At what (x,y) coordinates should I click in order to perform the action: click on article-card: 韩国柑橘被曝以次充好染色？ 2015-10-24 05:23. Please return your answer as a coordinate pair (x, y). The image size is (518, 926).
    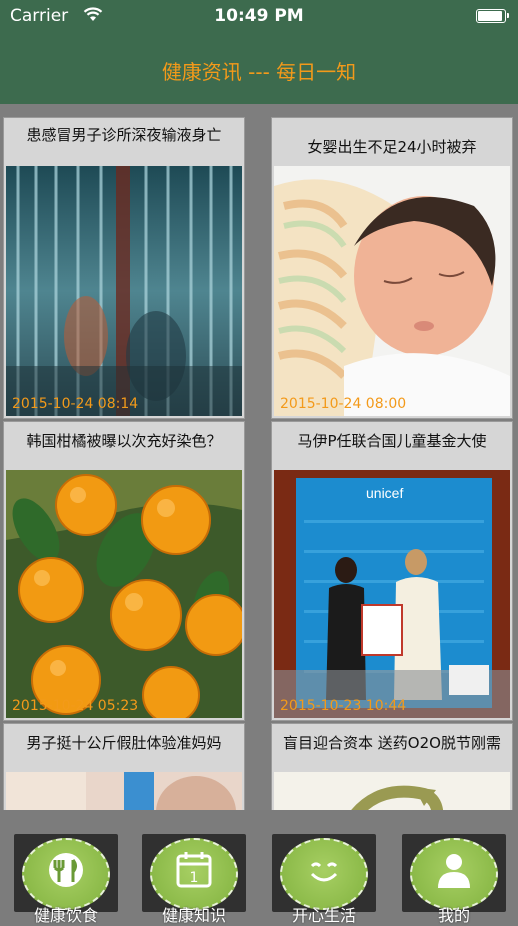
    Looking at the image, I should click on (124, 571).